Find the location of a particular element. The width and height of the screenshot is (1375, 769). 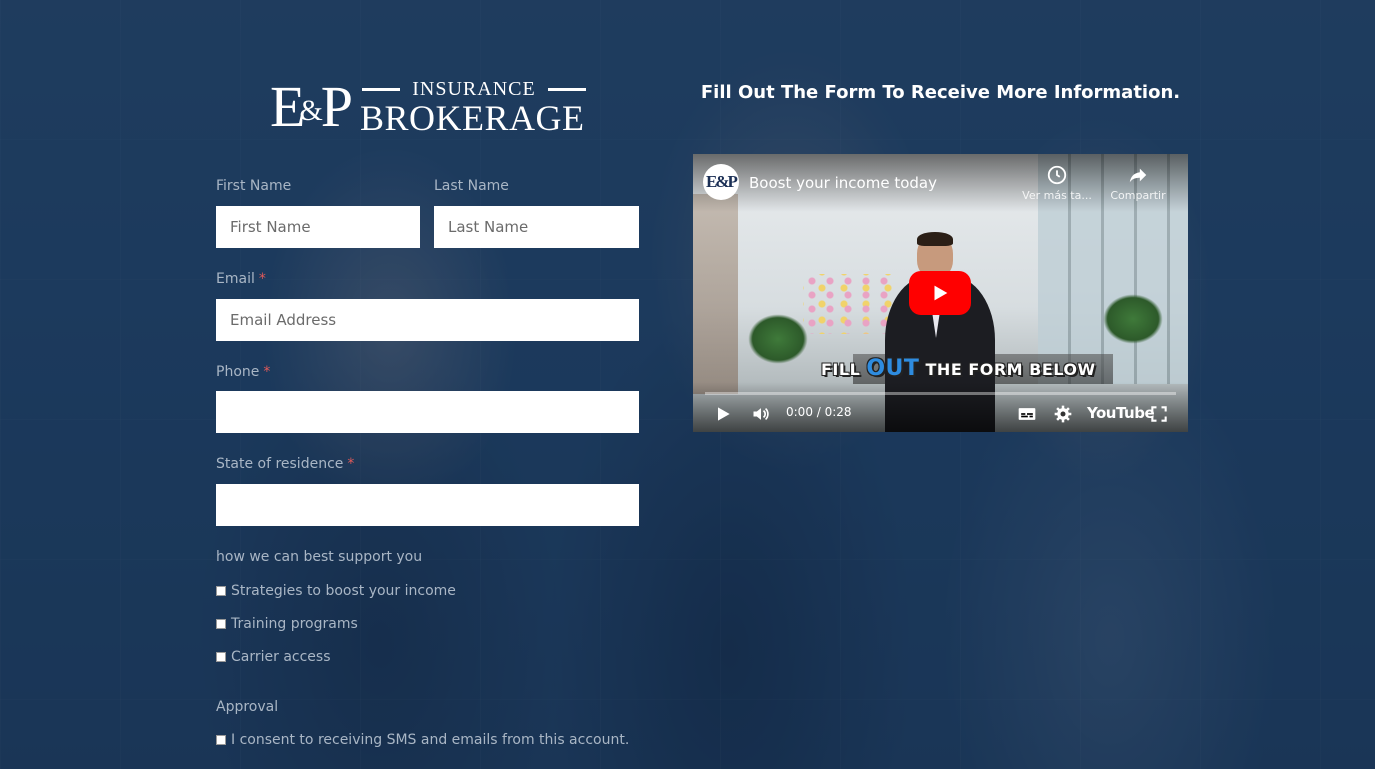

support-option-label: Strategies to boost your income is located at coordinates (343, 591).